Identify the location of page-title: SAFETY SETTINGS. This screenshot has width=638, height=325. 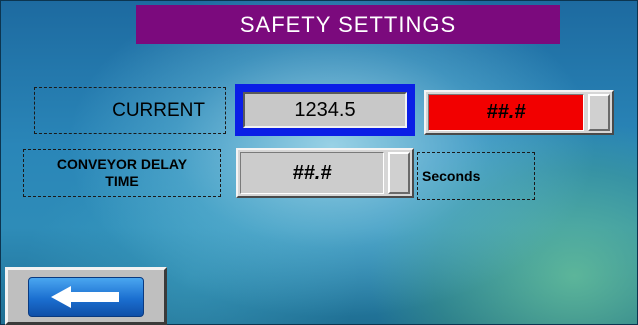
(348, 24).